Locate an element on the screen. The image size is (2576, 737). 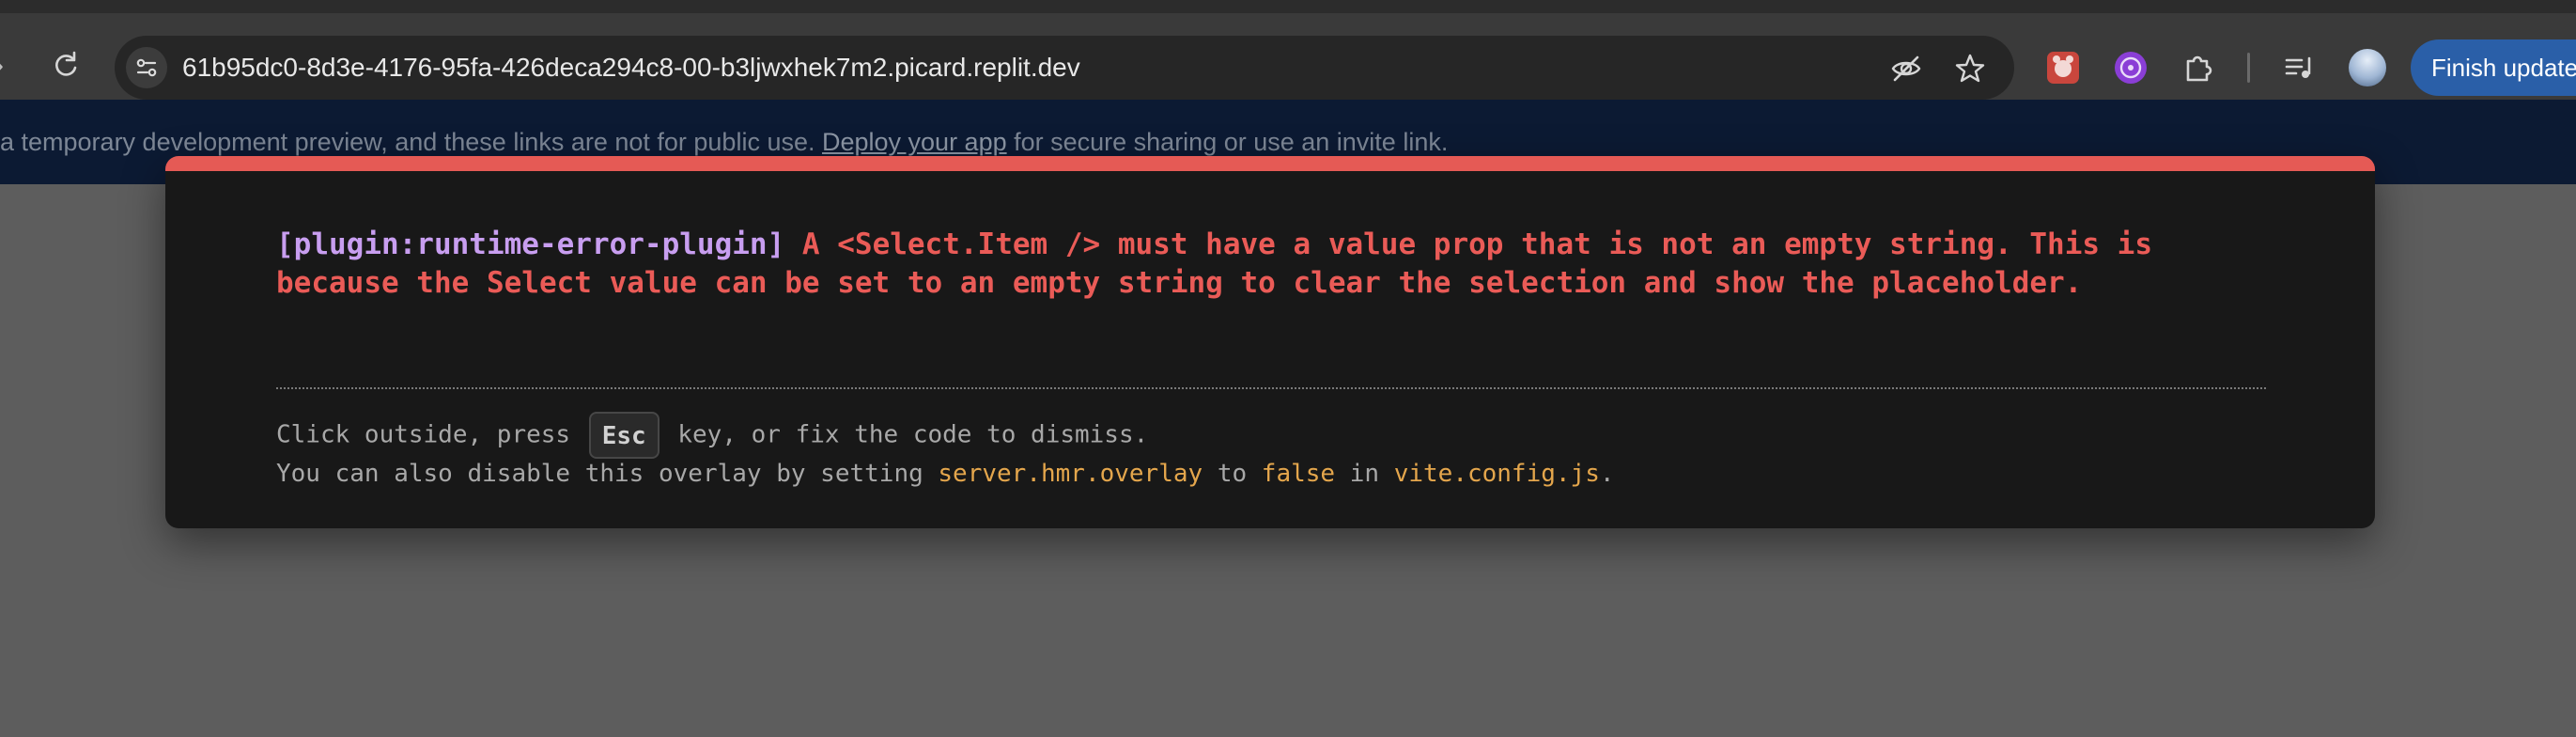
inactive-tab is located at coordinates (2414, 6).